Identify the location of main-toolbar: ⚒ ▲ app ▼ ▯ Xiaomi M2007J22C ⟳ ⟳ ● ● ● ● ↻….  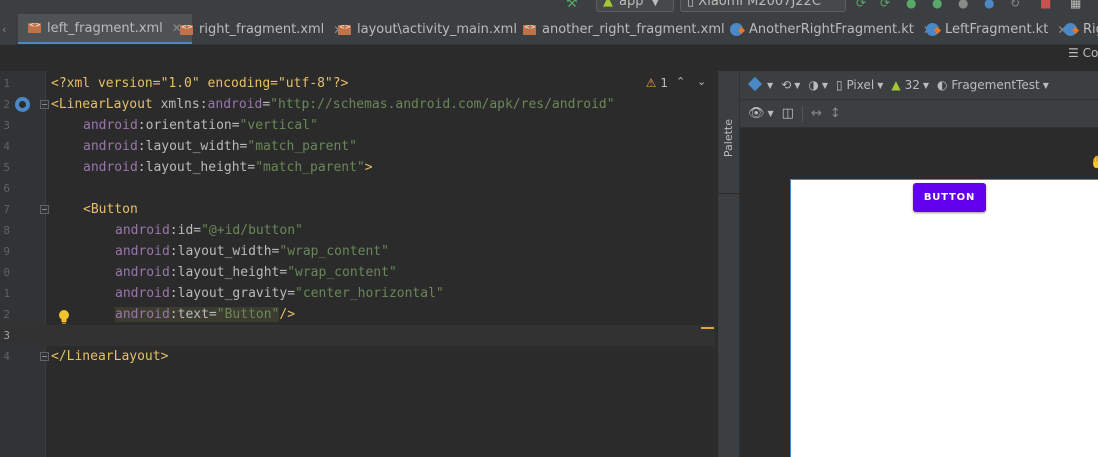
(549, 7).